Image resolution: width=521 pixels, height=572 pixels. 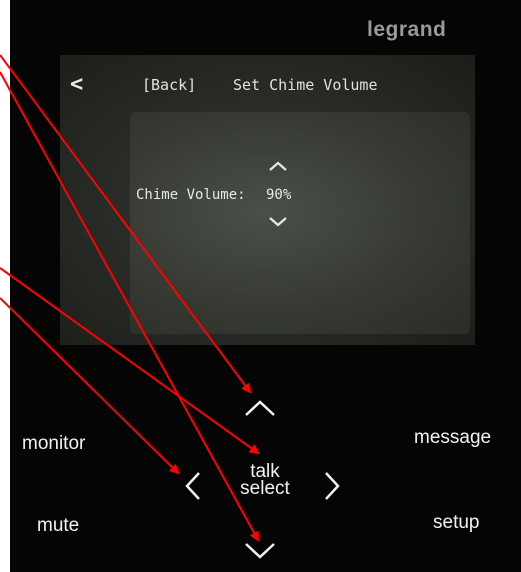 What do you see at coordinates (278, 222) in the screenshot?
I see `lcd-volume-down-icon` at bounding box center [278, 222].